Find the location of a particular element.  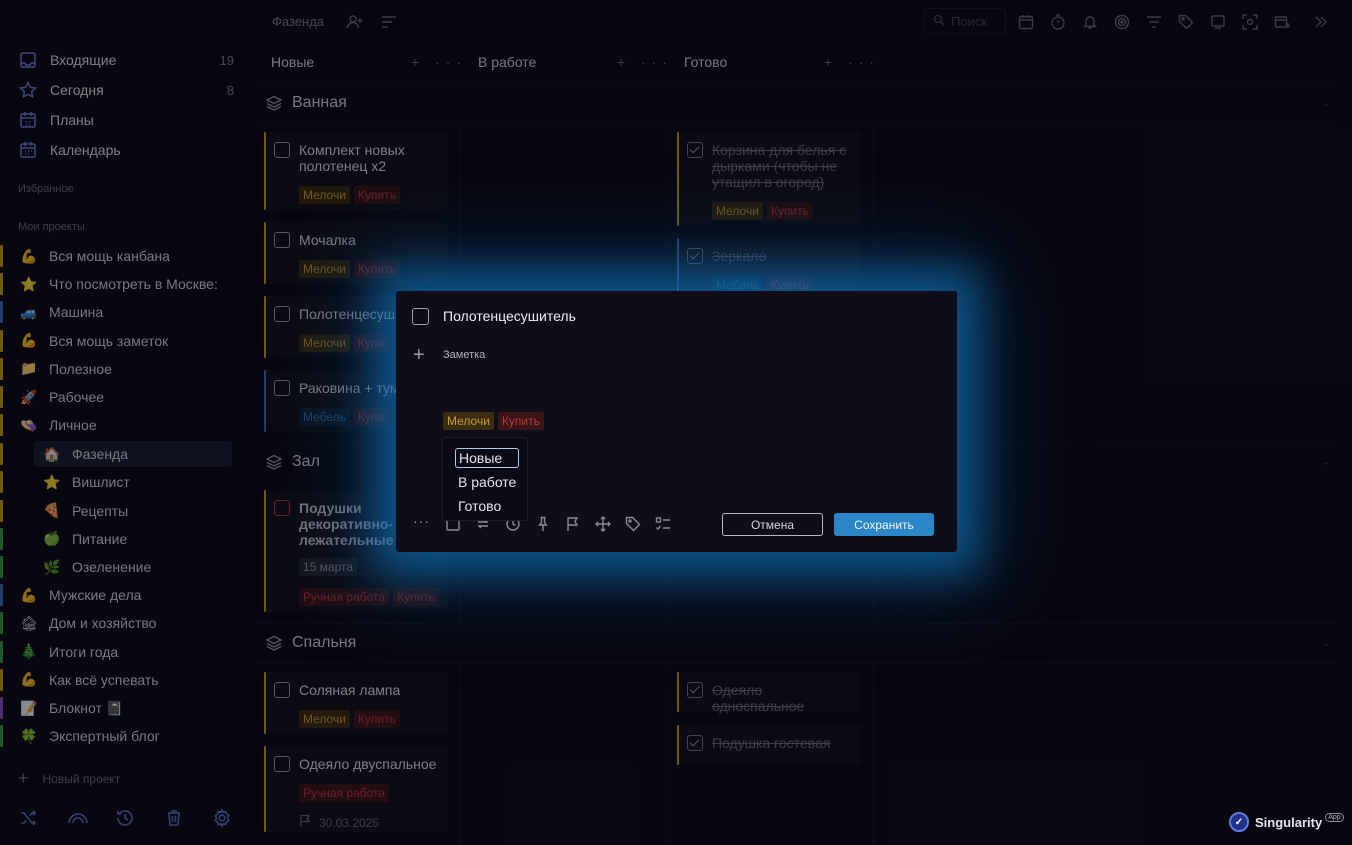

check-circle-icon: ✓ is located at coordinates (1239, 822).